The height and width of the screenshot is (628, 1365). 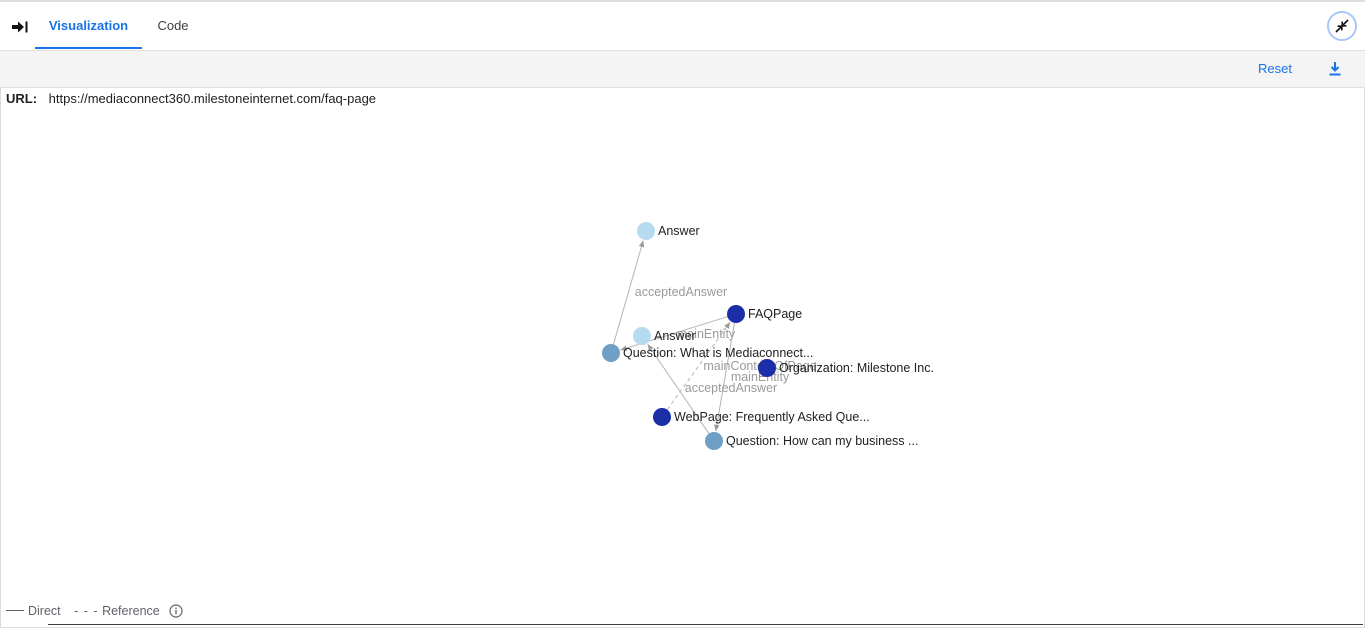 What do you see at coordinates (682, 69) in the screenshot?
I see `graph-toolbar: Reset` at bounding box center [682, 69].